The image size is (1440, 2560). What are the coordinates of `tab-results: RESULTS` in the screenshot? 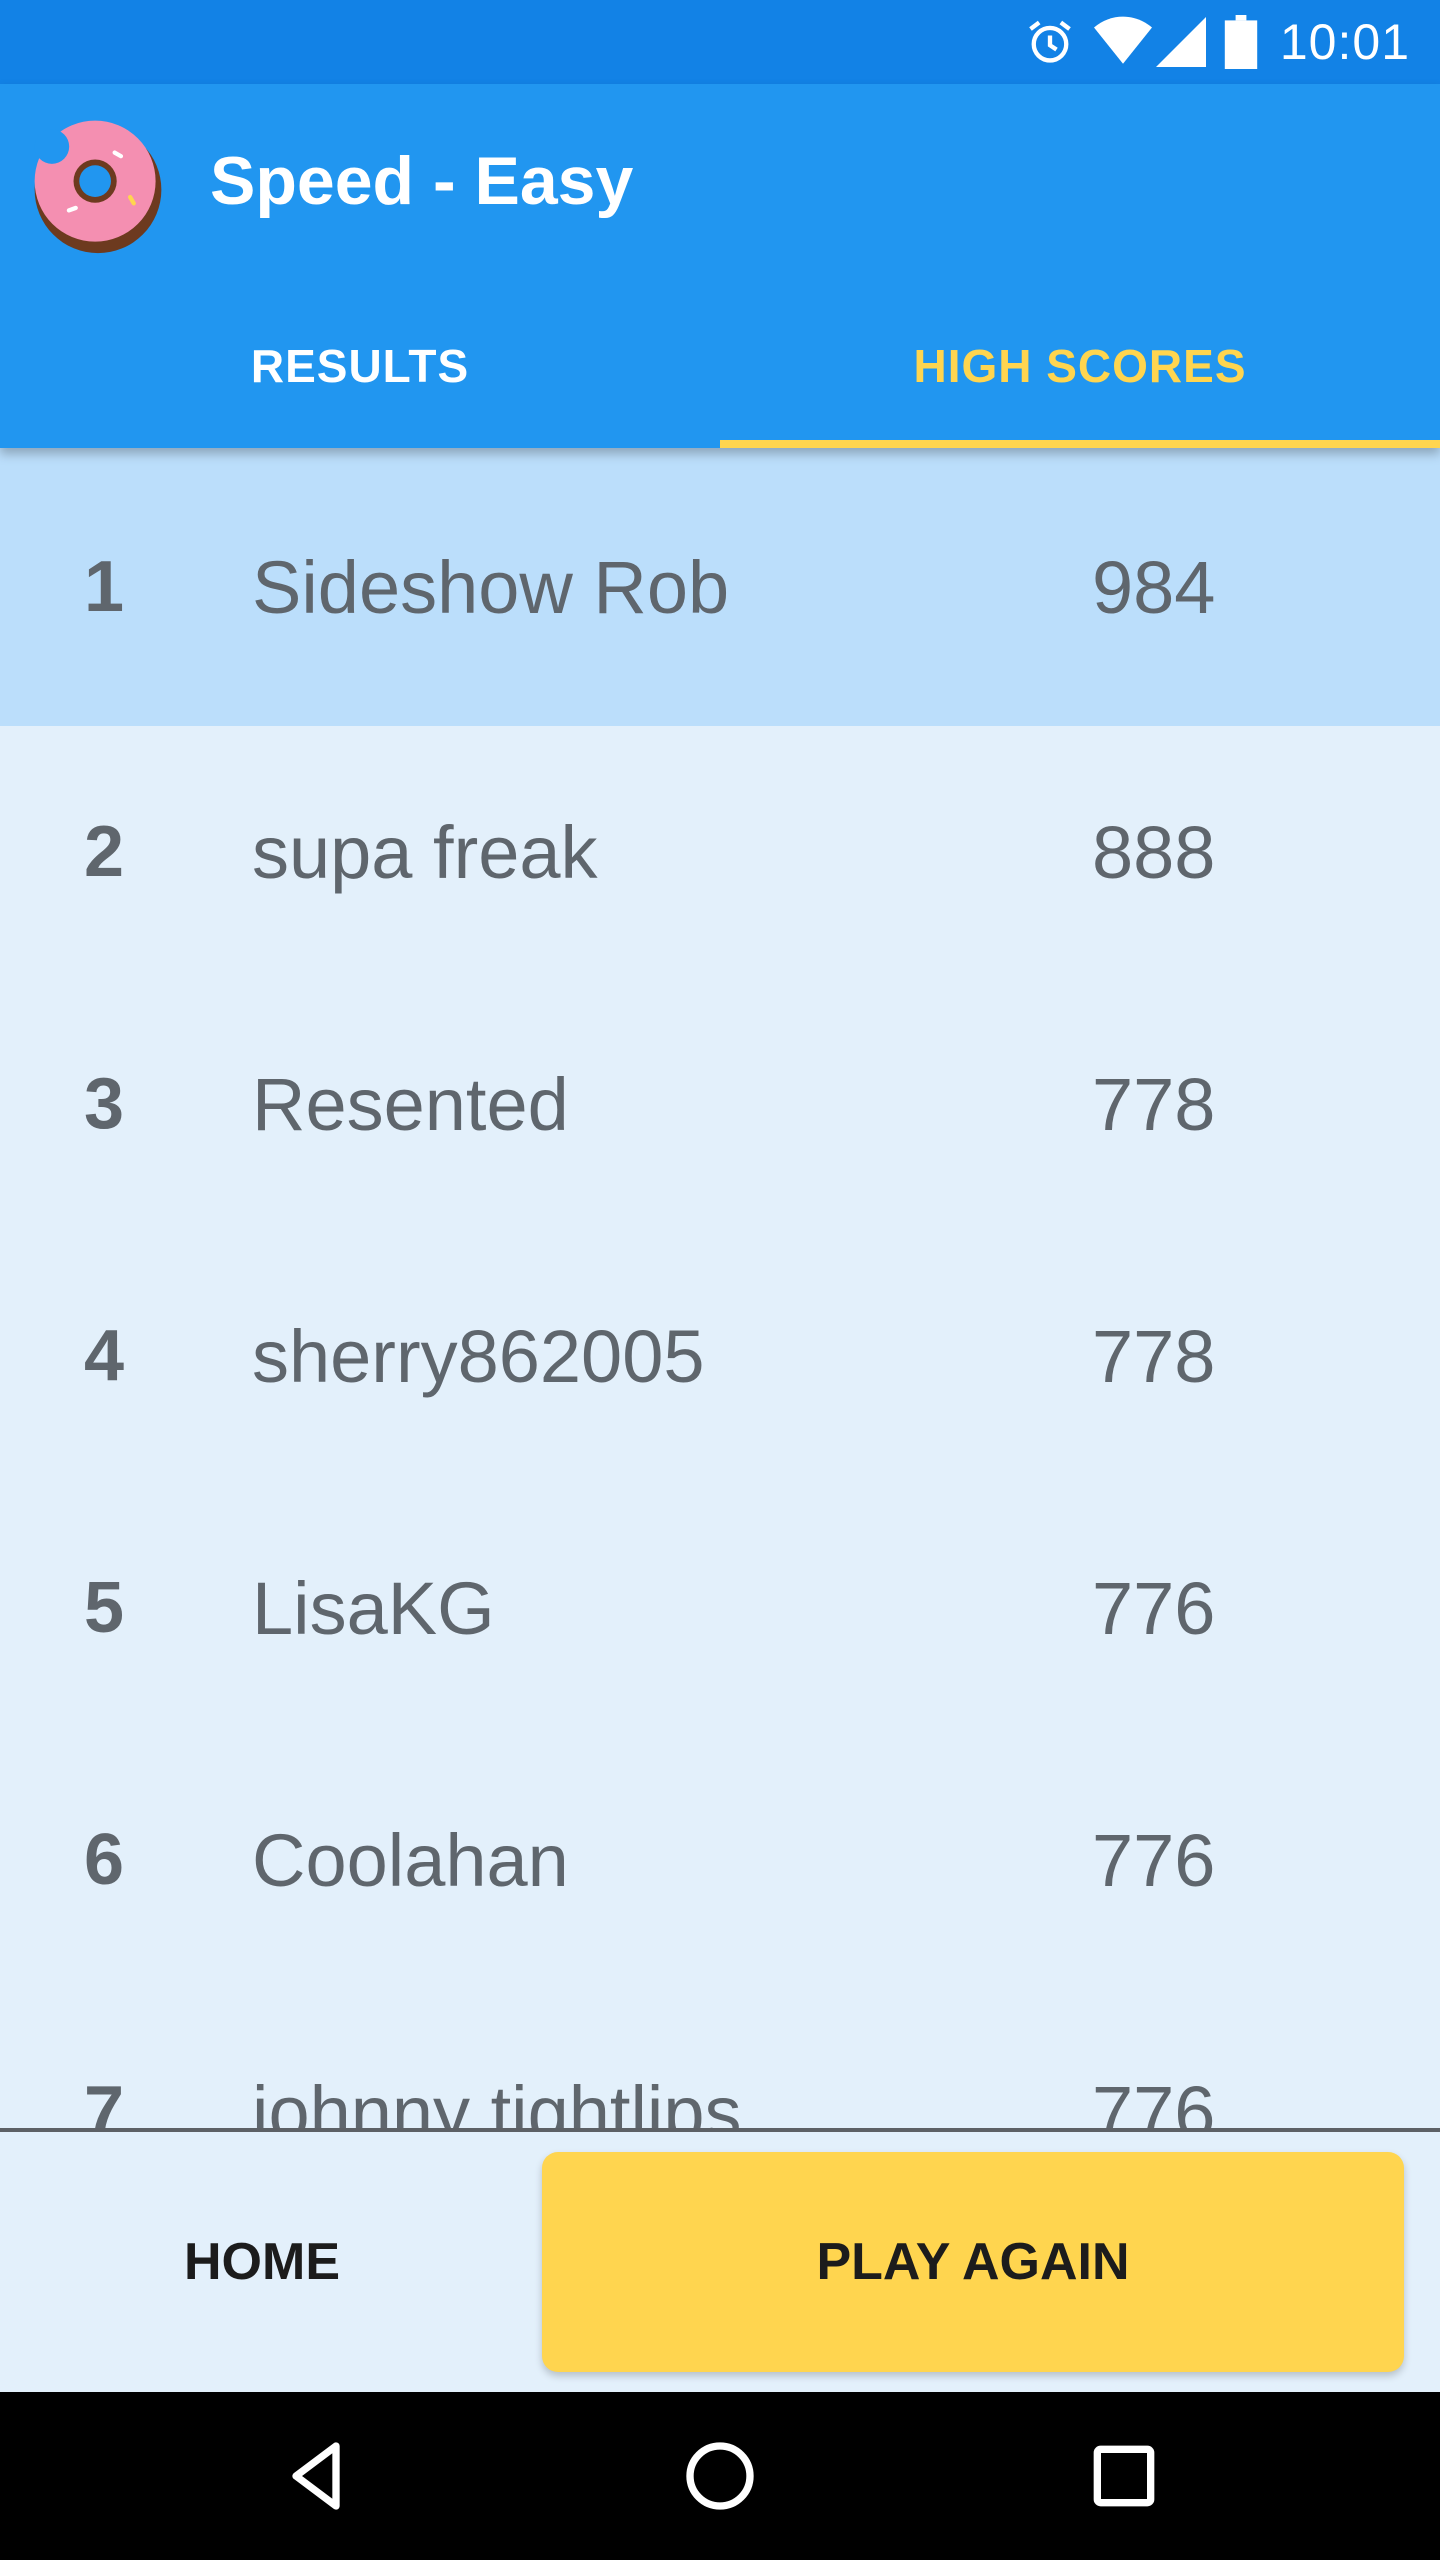 It's located at (360, 366).